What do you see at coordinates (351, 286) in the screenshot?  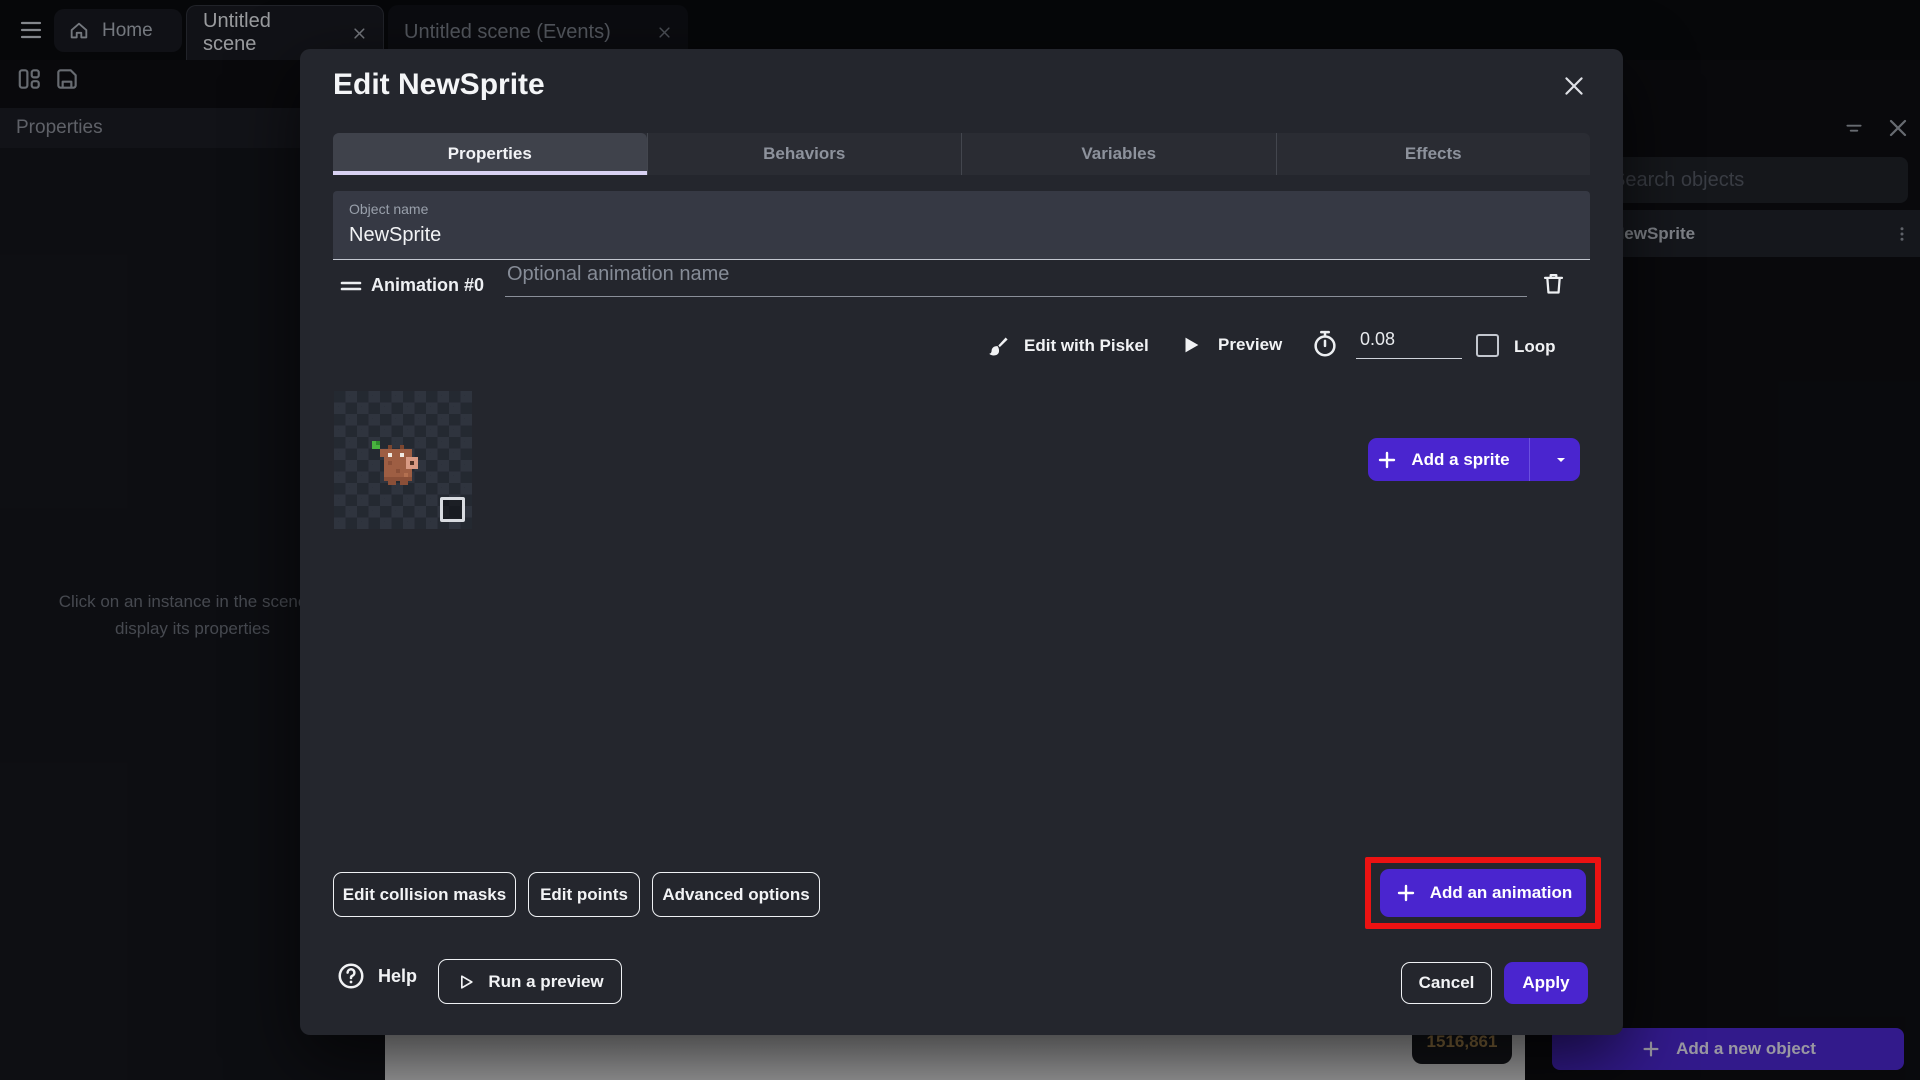 I see `drag-handle-icon` at bounding box center [351, 286].